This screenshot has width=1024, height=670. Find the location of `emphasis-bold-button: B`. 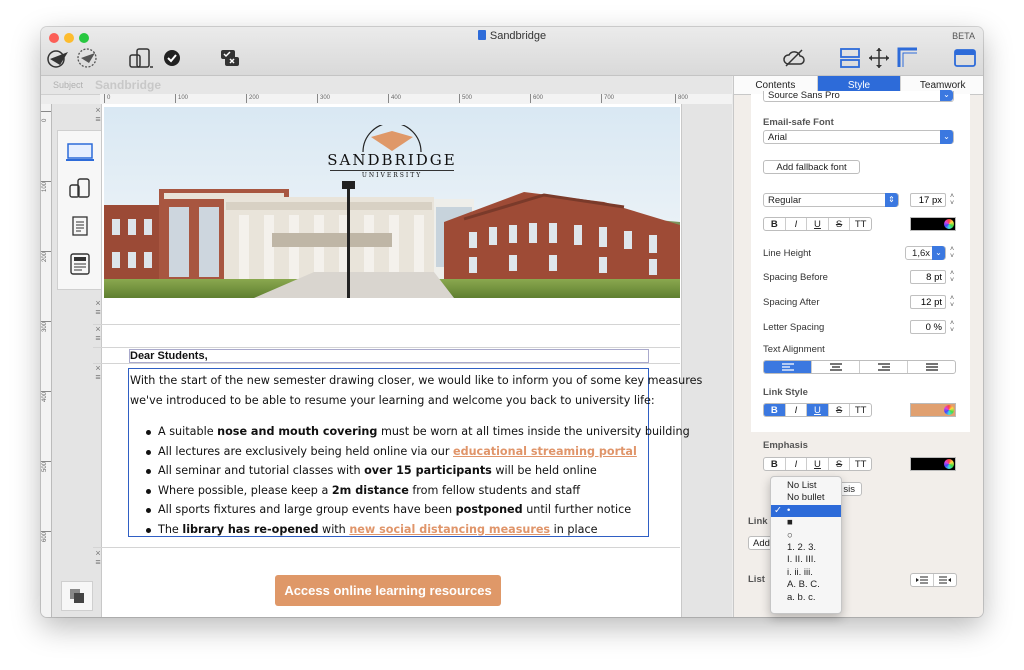

emphasis-bold-button: B is located at coordinates (775, 464).